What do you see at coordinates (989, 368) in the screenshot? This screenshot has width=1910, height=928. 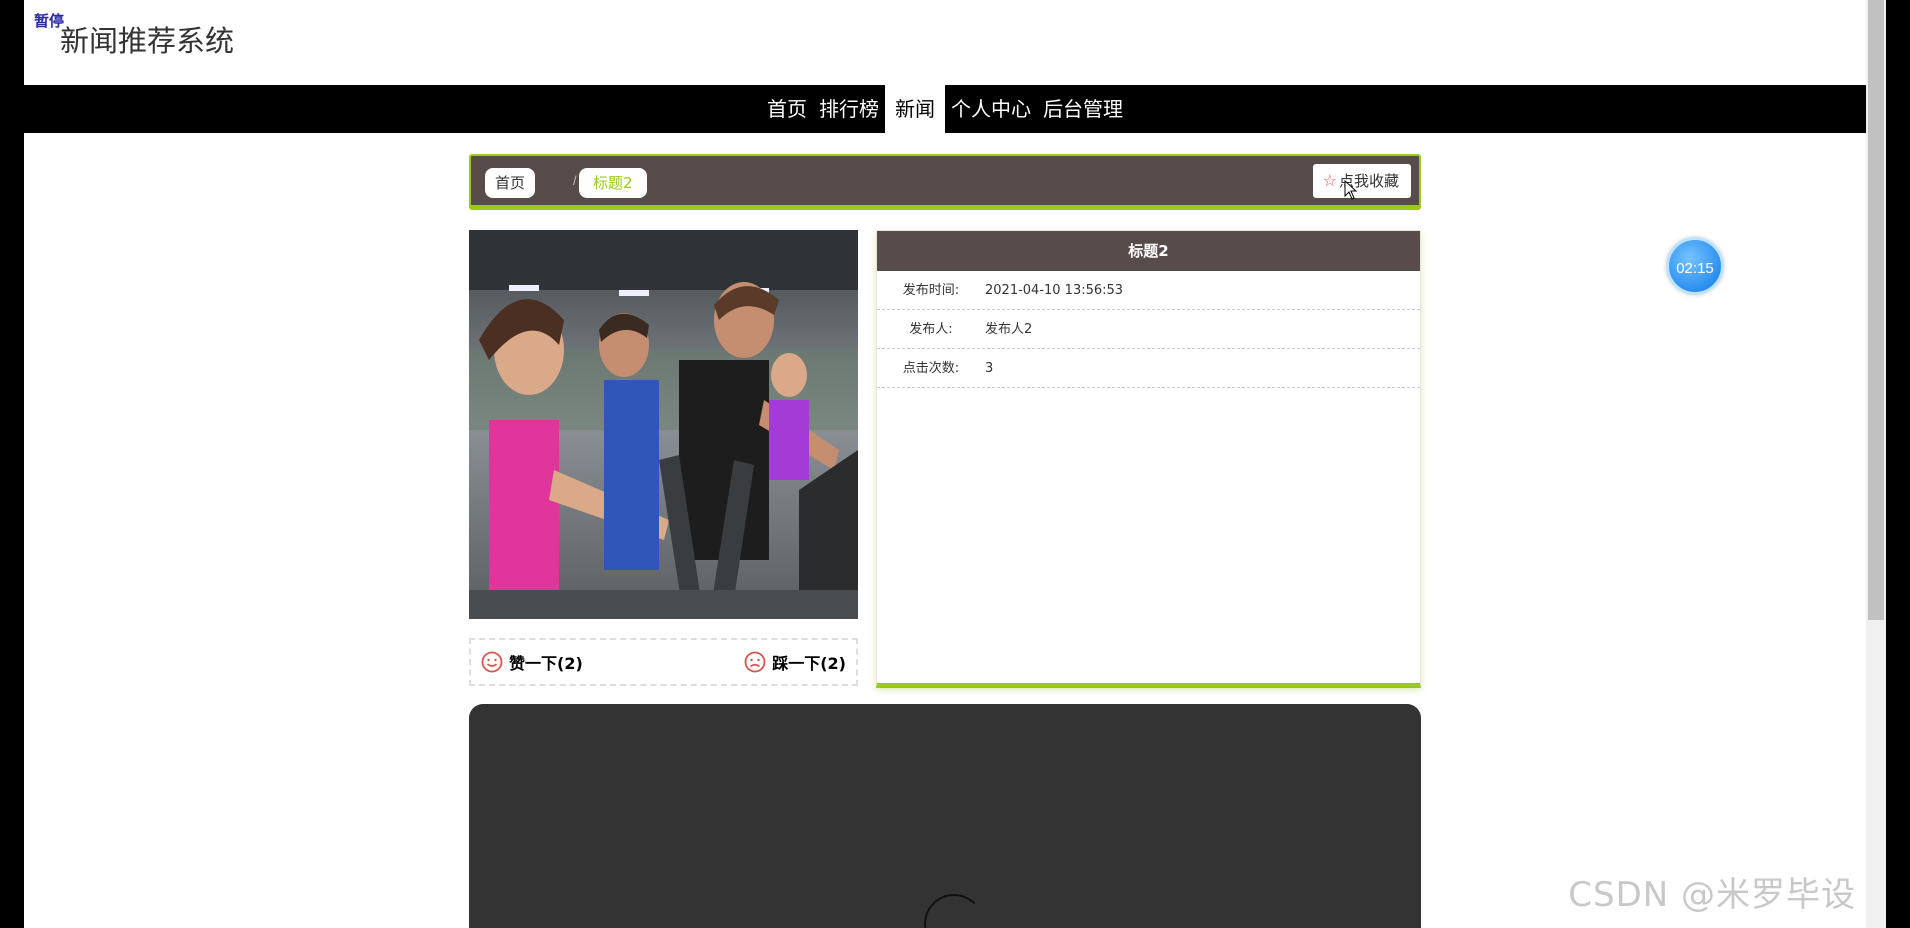 I see `info-value: 3` at bounding box center [989, 368].